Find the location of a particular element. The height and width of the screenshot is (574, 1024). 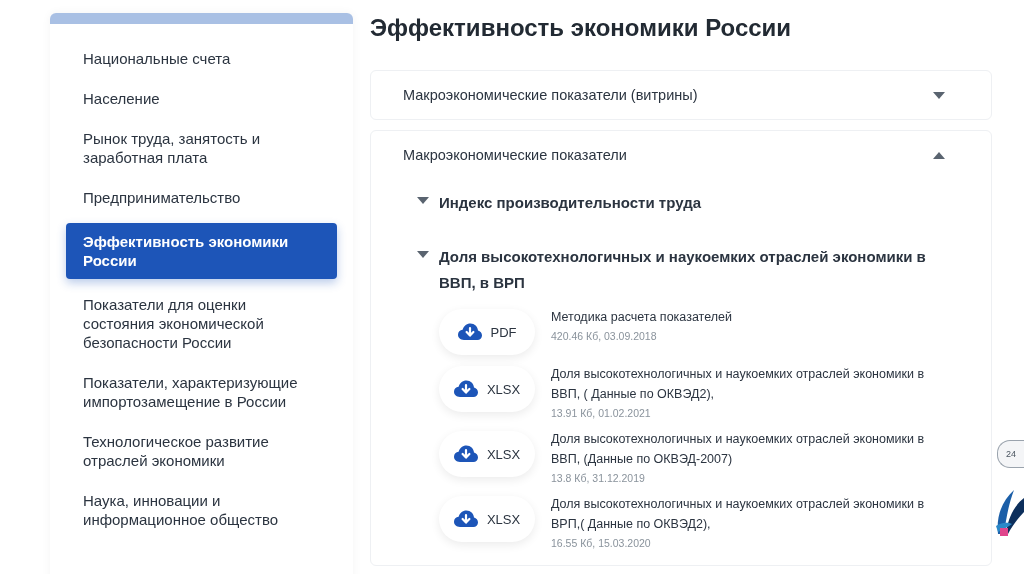

sidebar-item: Население is located at coordinates (201, 98).